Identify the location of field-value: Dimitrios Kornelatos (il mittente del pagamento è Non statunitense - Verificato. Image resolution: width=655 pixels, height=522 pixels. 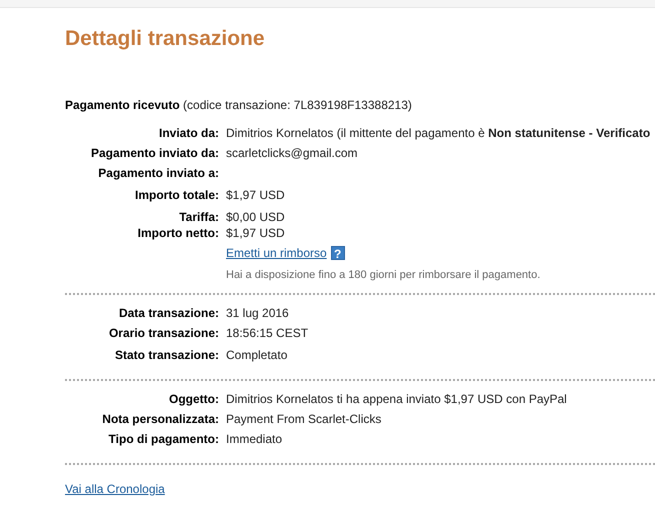
(438, 133).